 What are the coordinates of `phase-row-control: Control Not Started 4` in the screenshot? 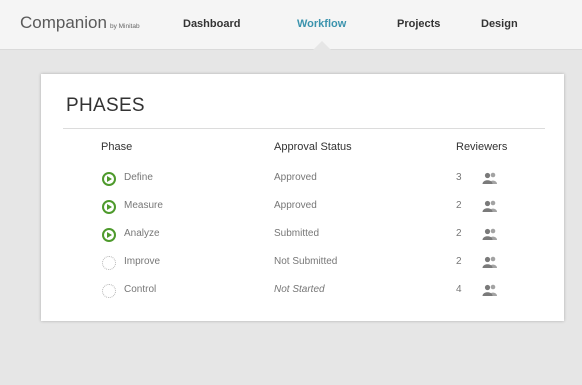 It's located at (302, 291).